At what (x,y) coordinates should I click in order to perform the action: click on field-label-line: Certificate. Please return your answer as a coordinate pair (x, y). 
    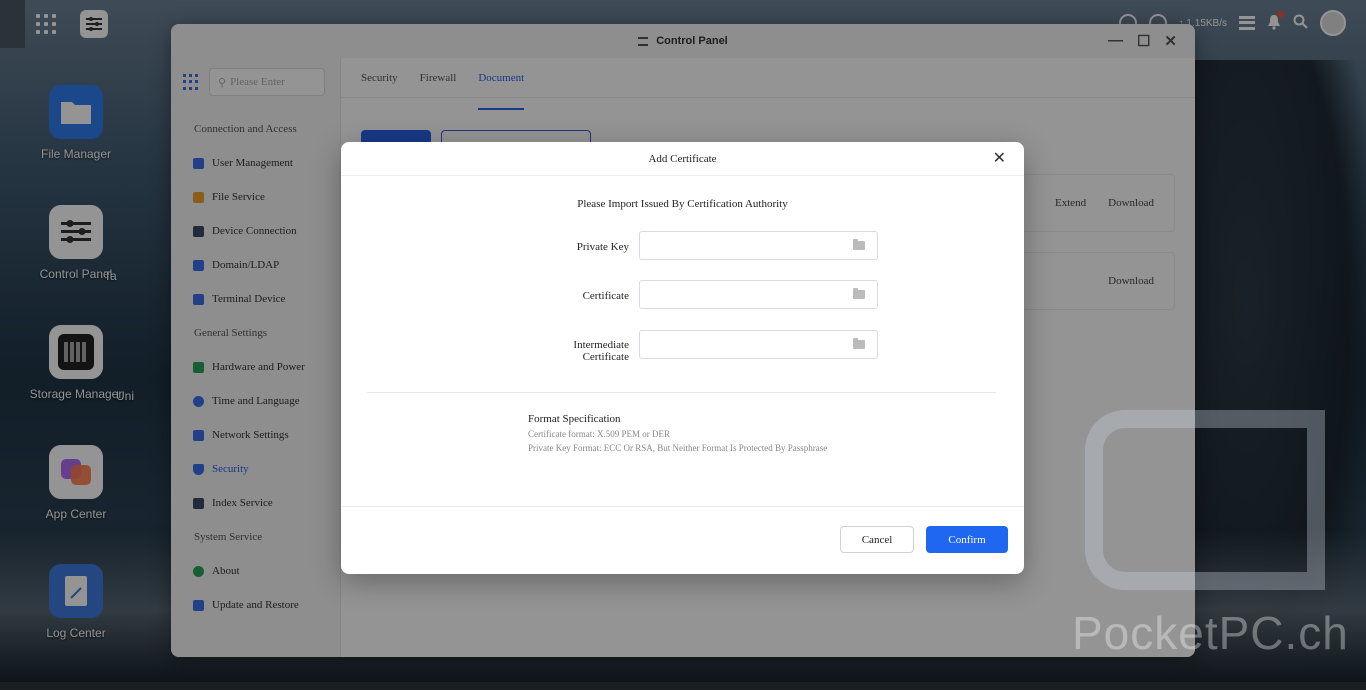
    Looking at the image, I should click on (605, 357).